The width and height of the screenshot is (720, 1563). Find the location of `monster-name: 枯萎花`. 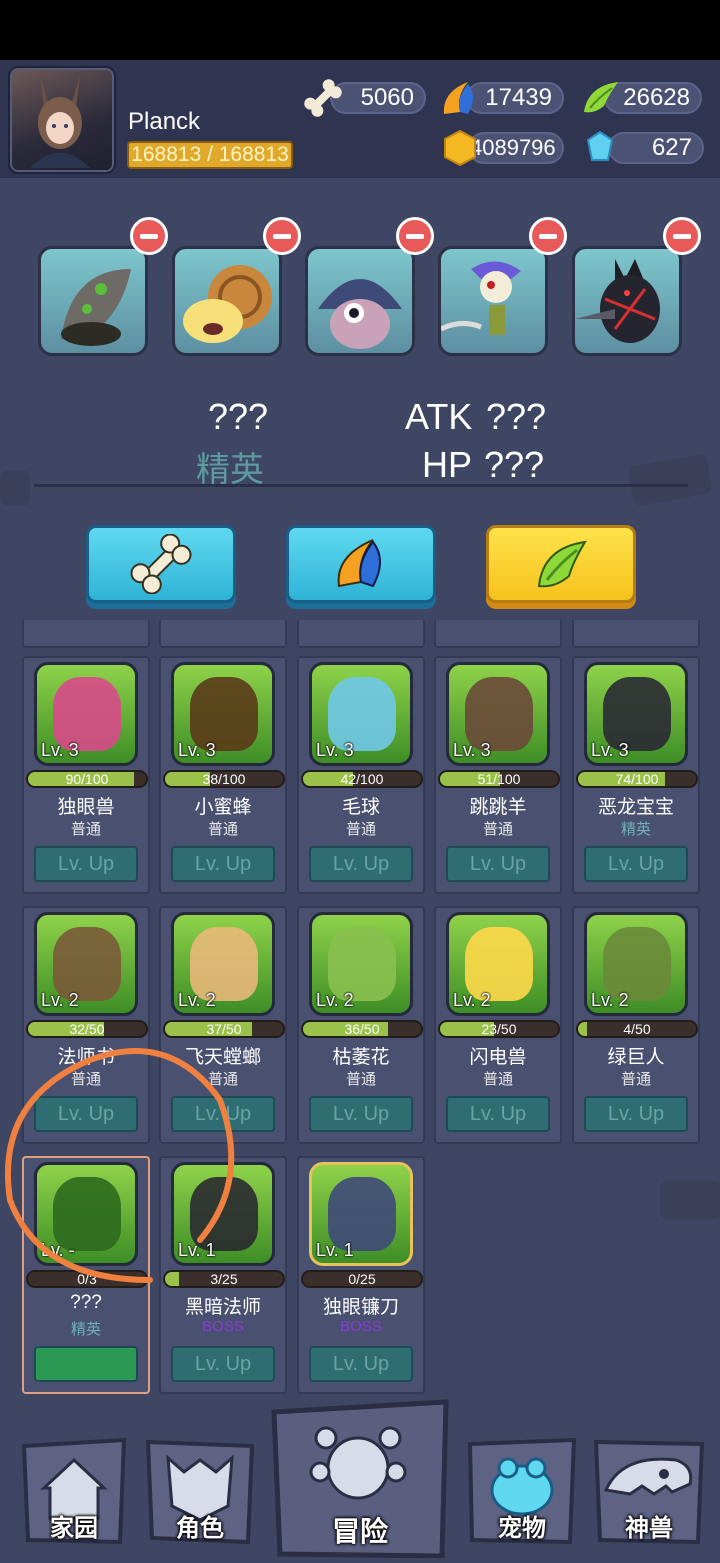

monster-name: 枯萎花 is located at coordinates (361, 1057).